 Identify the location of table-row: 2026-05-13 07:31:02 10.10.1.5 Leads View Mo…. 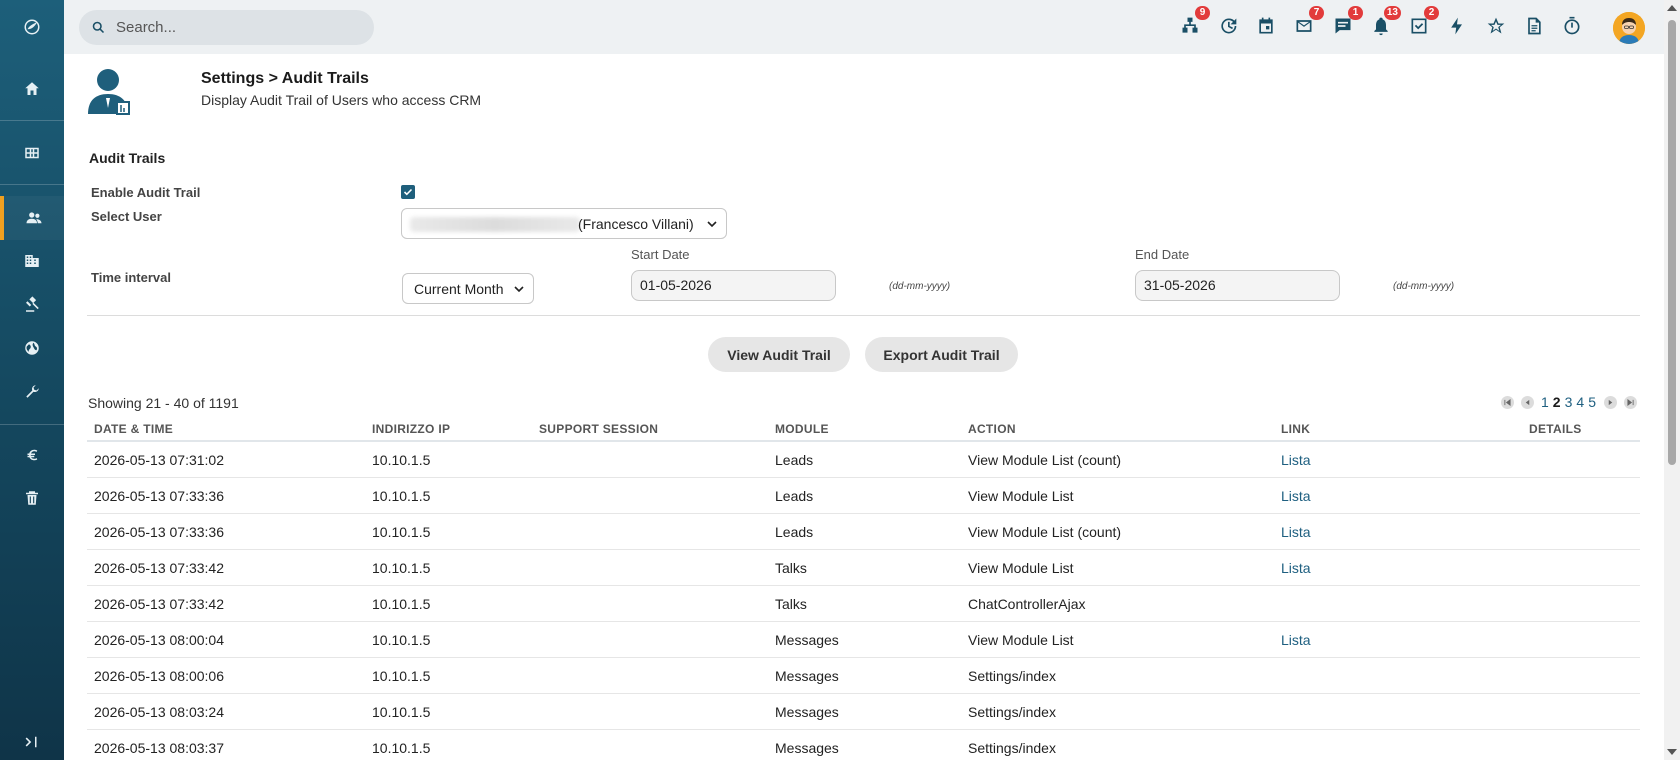
(863, 460).